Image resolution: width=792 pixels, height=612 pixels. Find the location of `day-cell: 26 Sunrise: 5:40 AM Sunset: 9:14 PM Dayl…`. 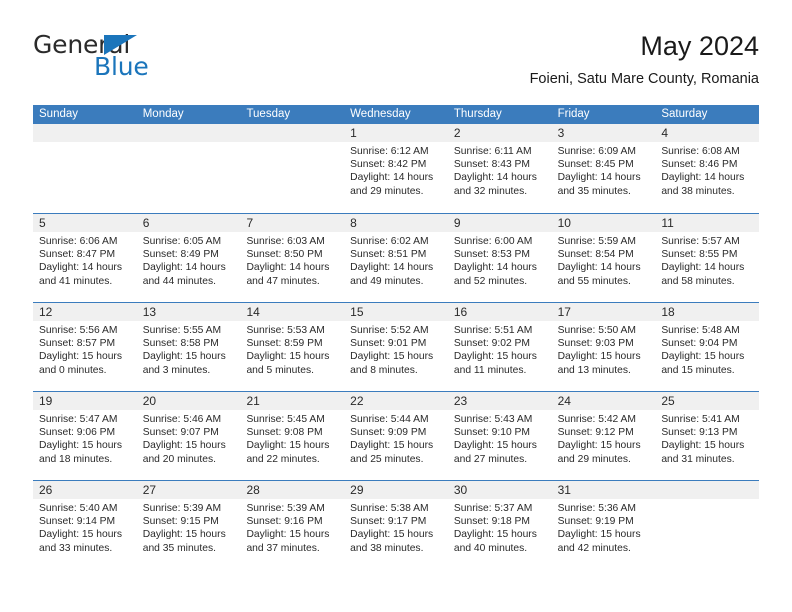

day-cell: 26 Sunrise: 5:40 AM Sunset: 9:14 PM Dayl… is located at coordinates (85, 525).